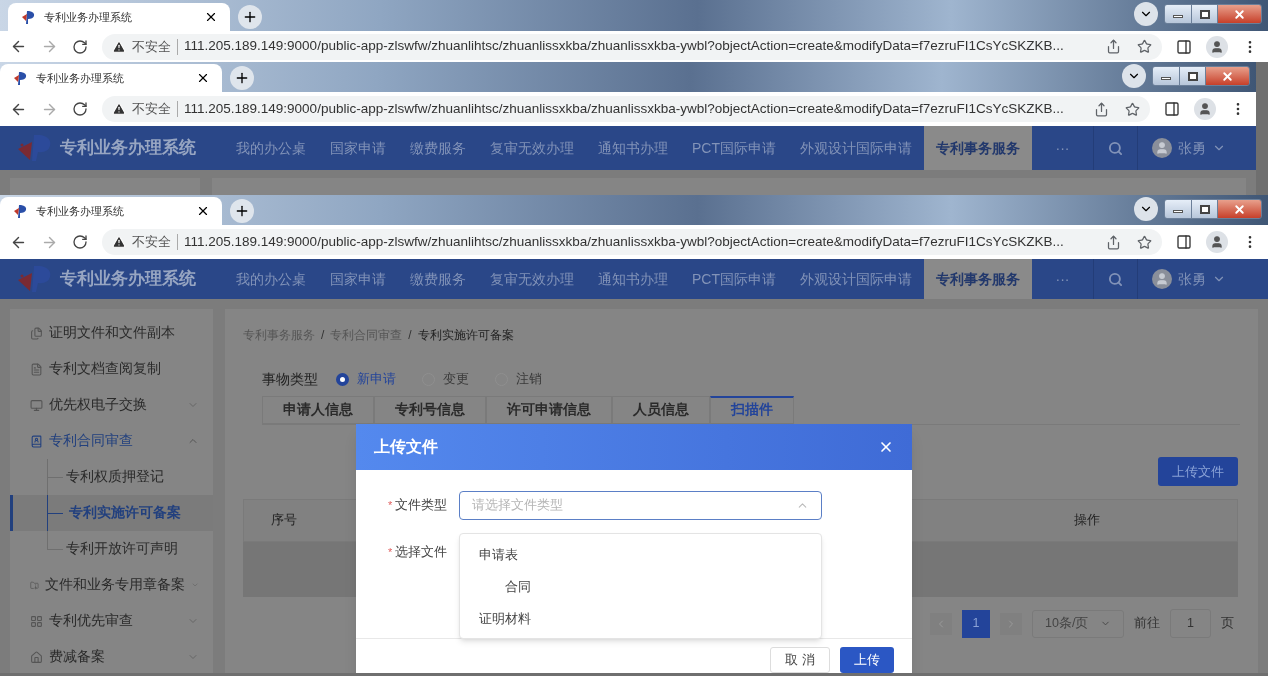 Image resolution: width=1268 pixels, height=676 pixels. Describe the element at coordinates (1190, 623) in the screenshot. I see `goto-page-field: 1` at that location.